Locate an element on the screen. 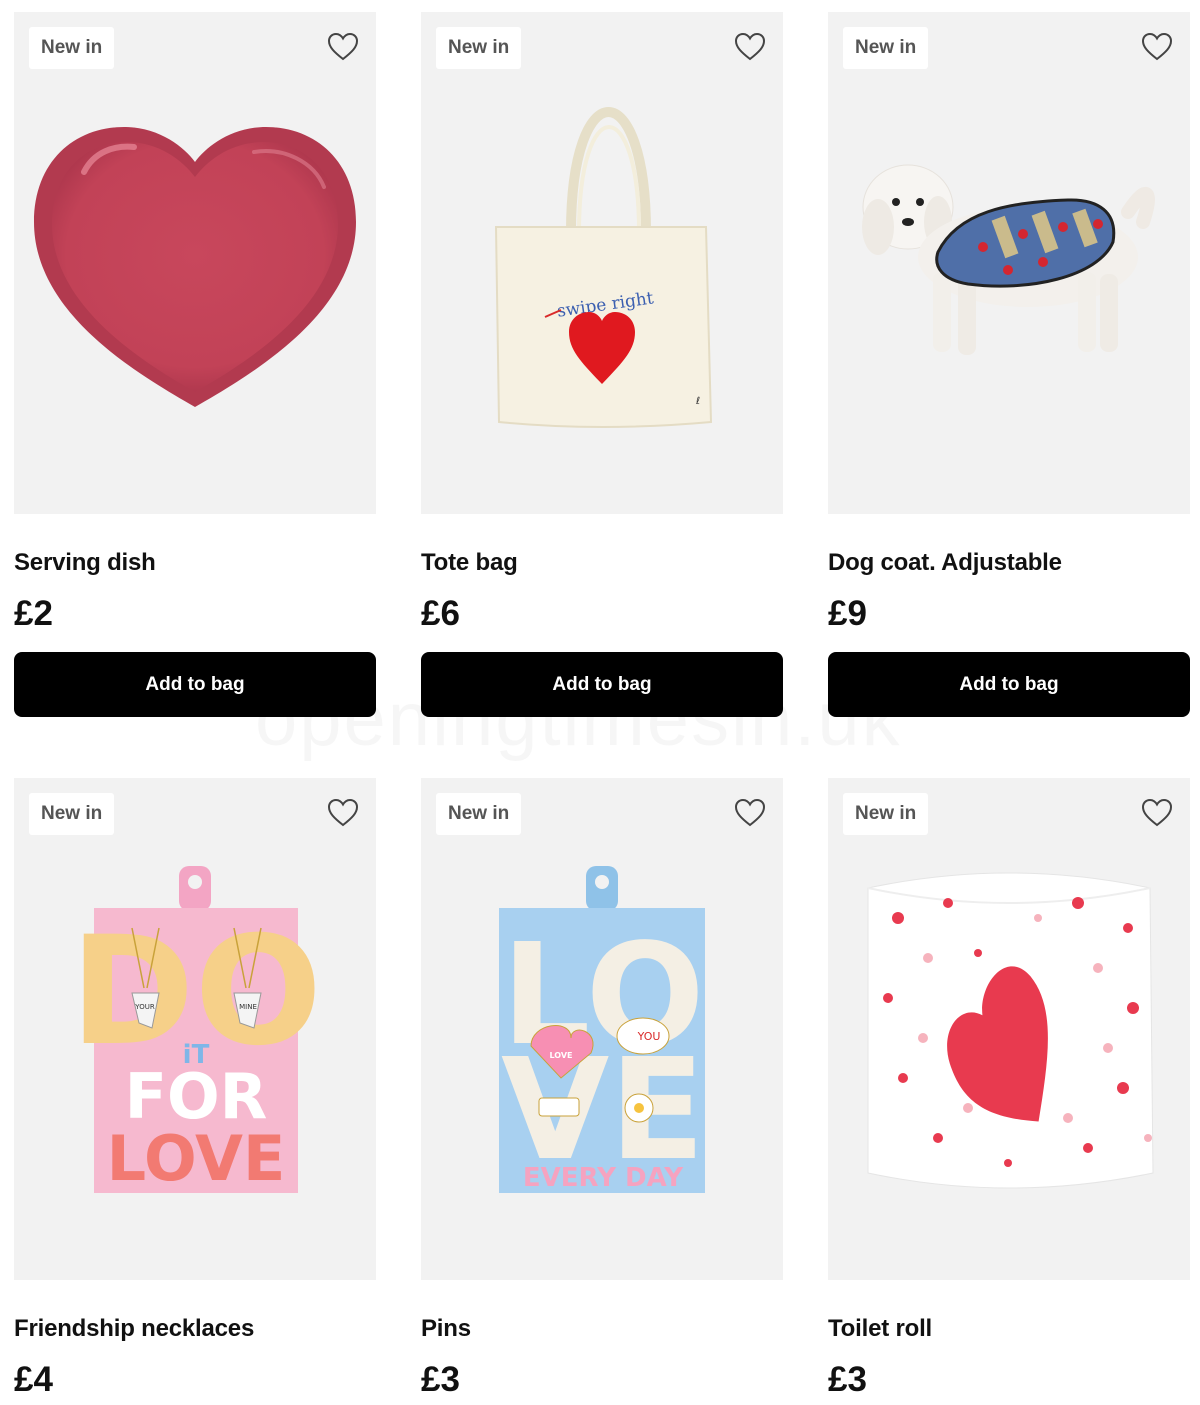 Image resolution: width=1200 pixels, height=1405 pixels. friendship-necklaces-image: DO iT FOR LOVE YOUR MINE is located at coordinates (196, 1030).